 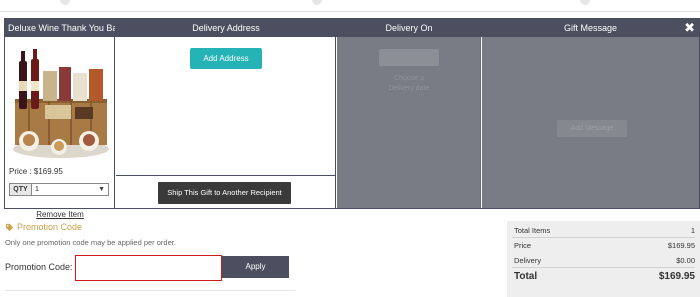 I want to click on summary-row-delivery: Delivery $0.00, so click(x=604, y=260).